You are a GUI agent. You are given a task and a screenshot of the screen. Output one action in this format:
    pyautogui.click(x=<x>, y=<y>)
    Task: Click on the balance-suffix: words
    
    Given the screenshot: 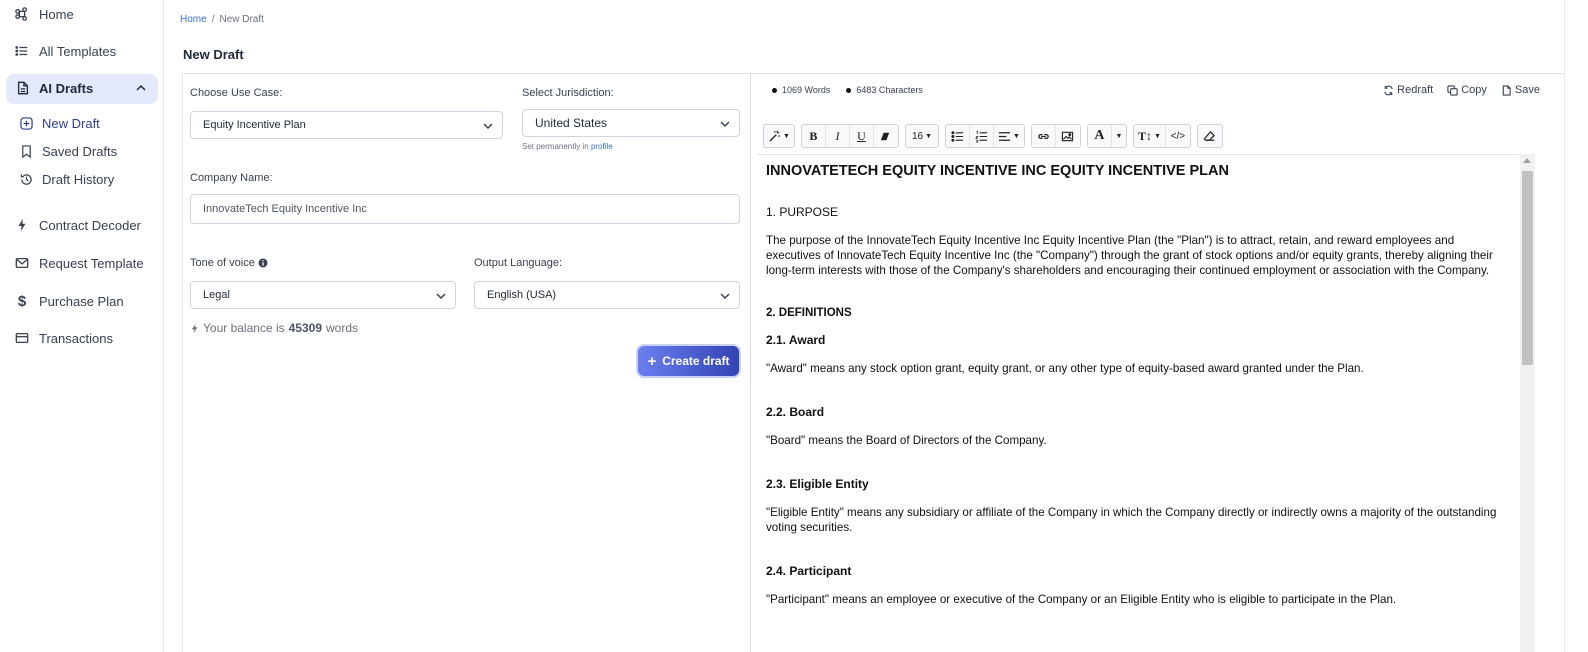 What is the action you would take?
    pyautogui.click(x=342, y=328)
    